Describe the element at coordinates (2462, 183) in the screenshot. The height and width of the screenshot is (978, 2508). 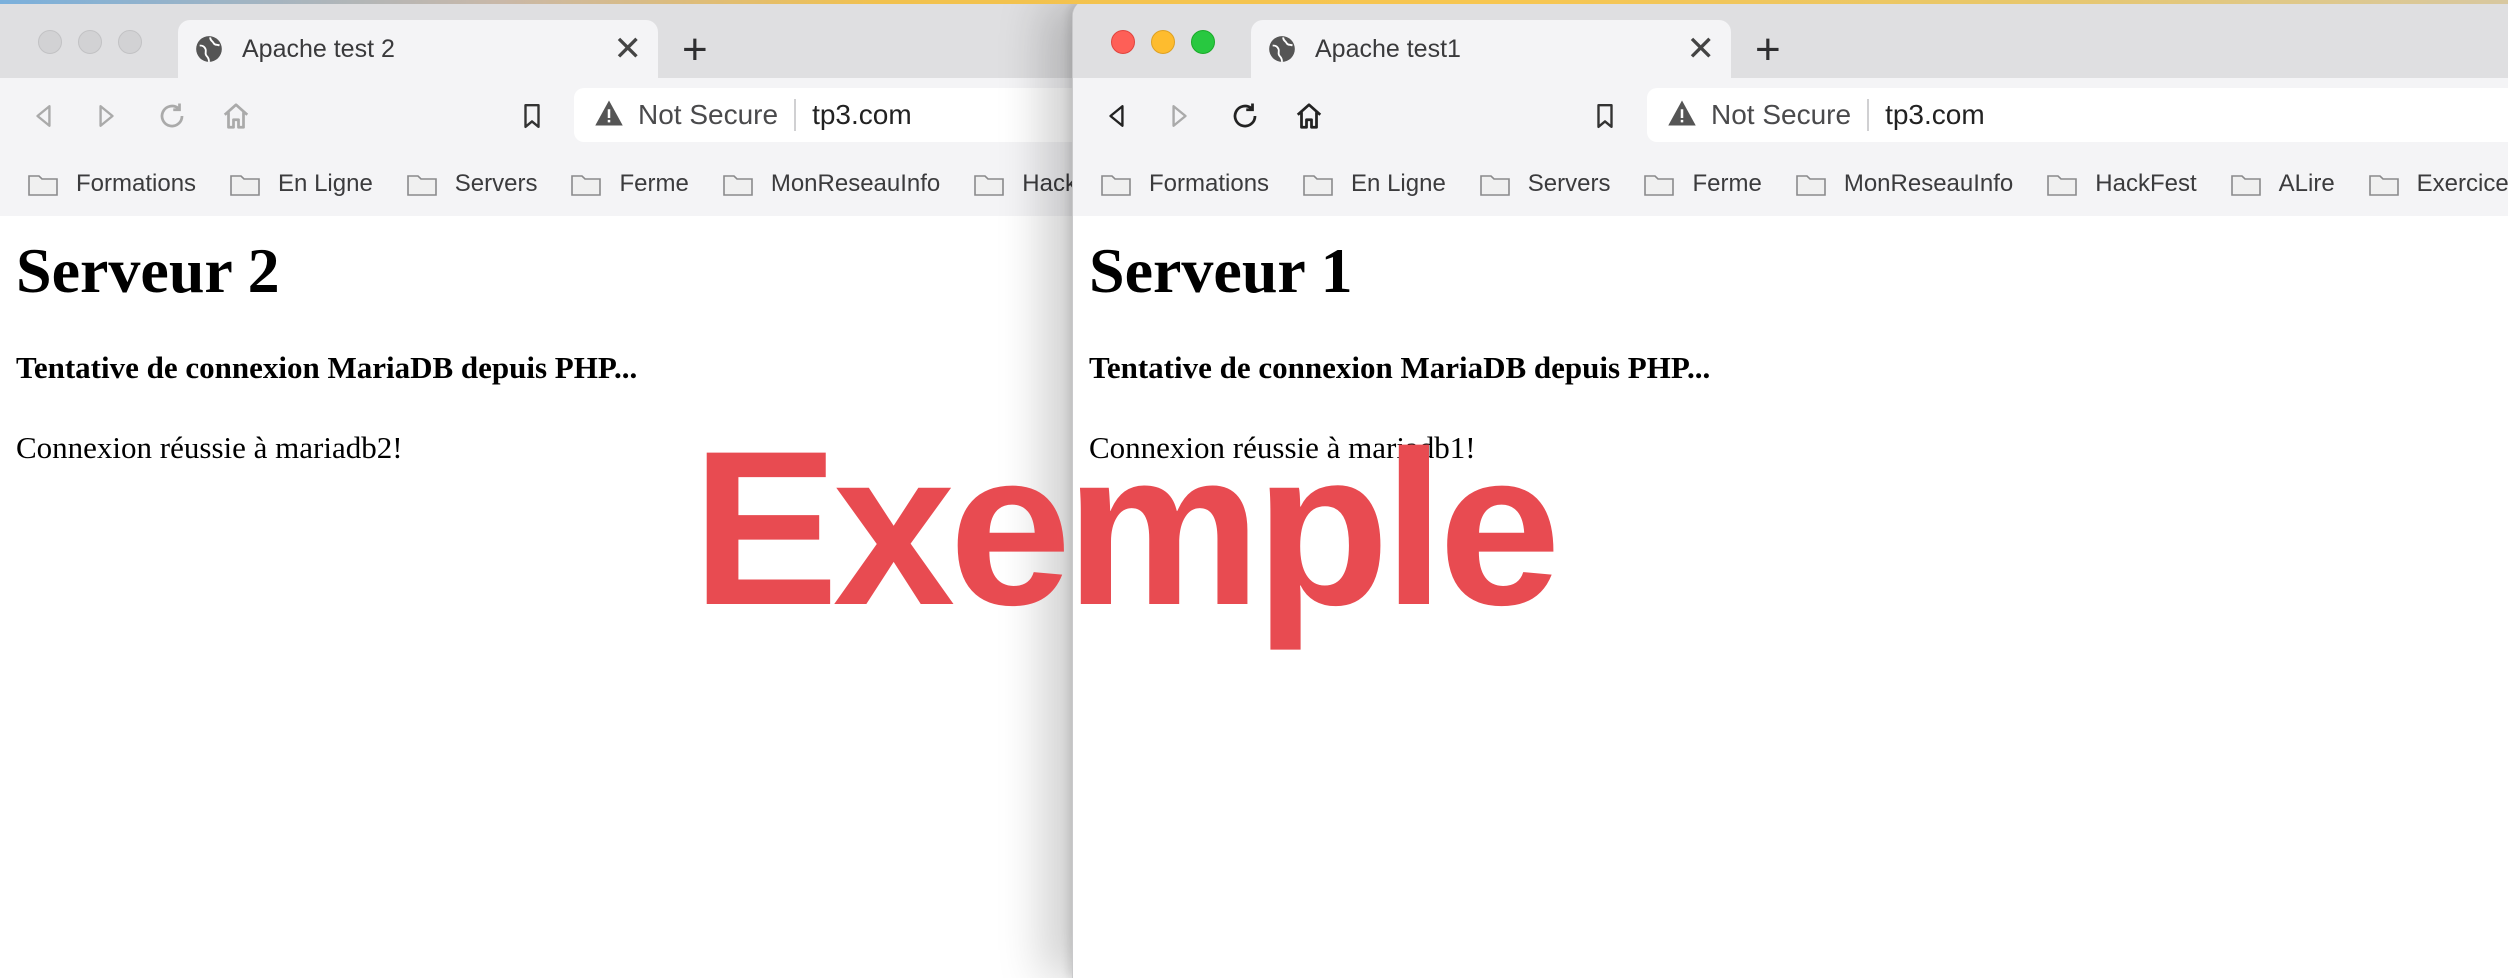
I see `bookmark-label: Exercices` at that location.